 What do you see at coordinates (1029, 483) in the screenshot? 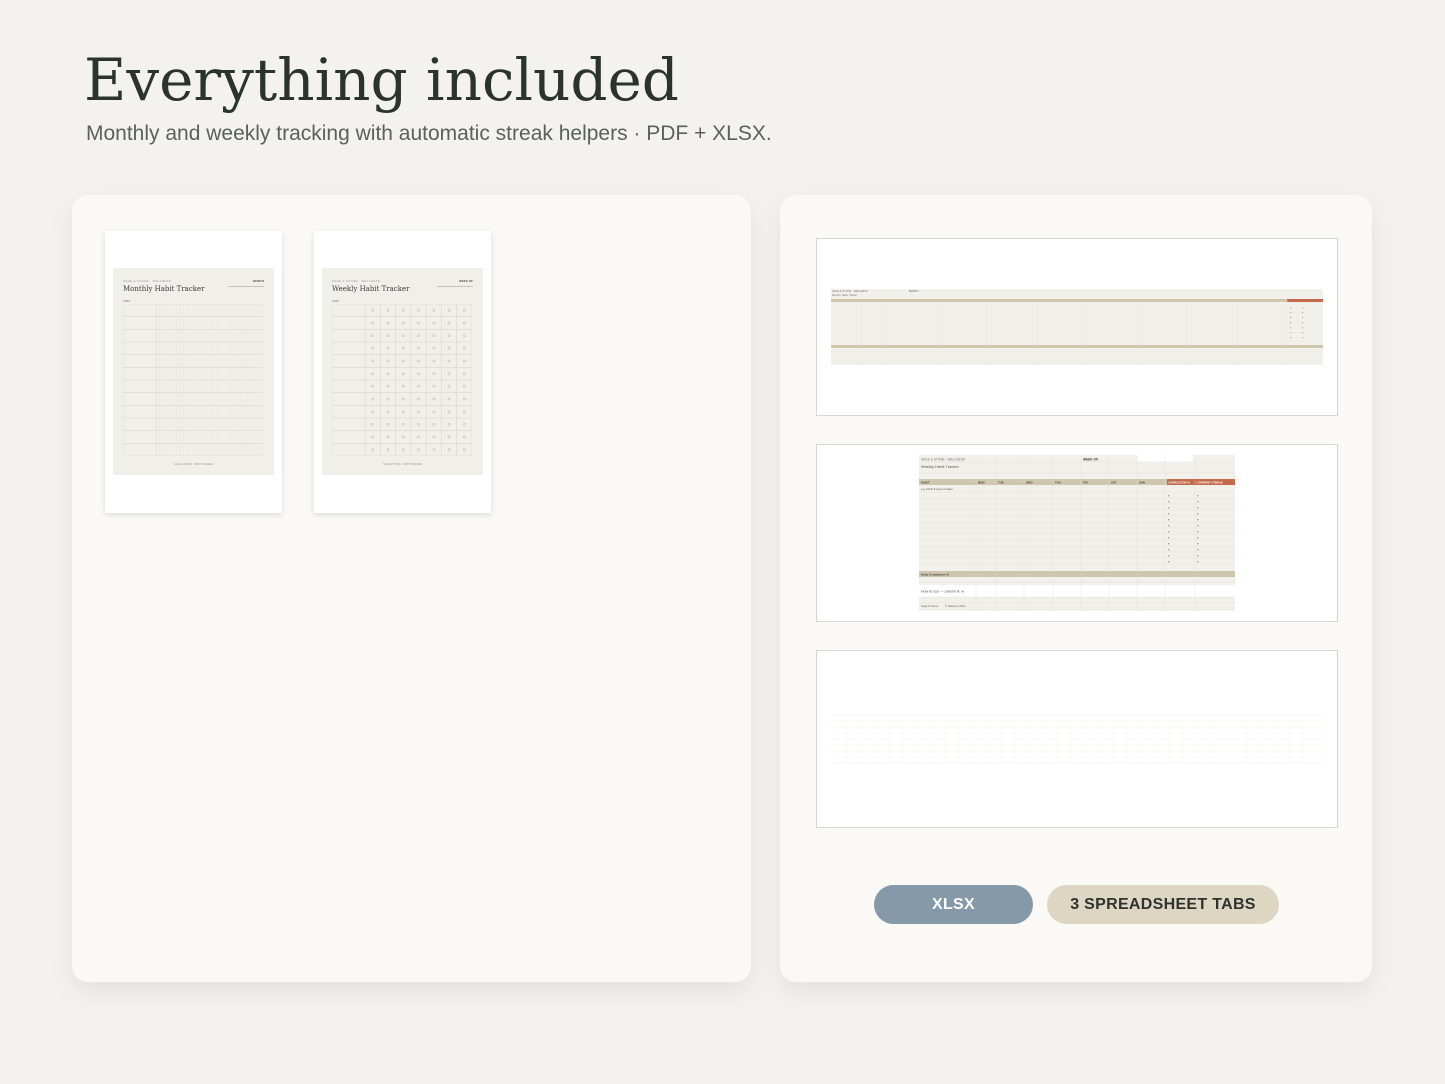
I see `sheet-col-wed: WED` at bounding box center [1029, 483].